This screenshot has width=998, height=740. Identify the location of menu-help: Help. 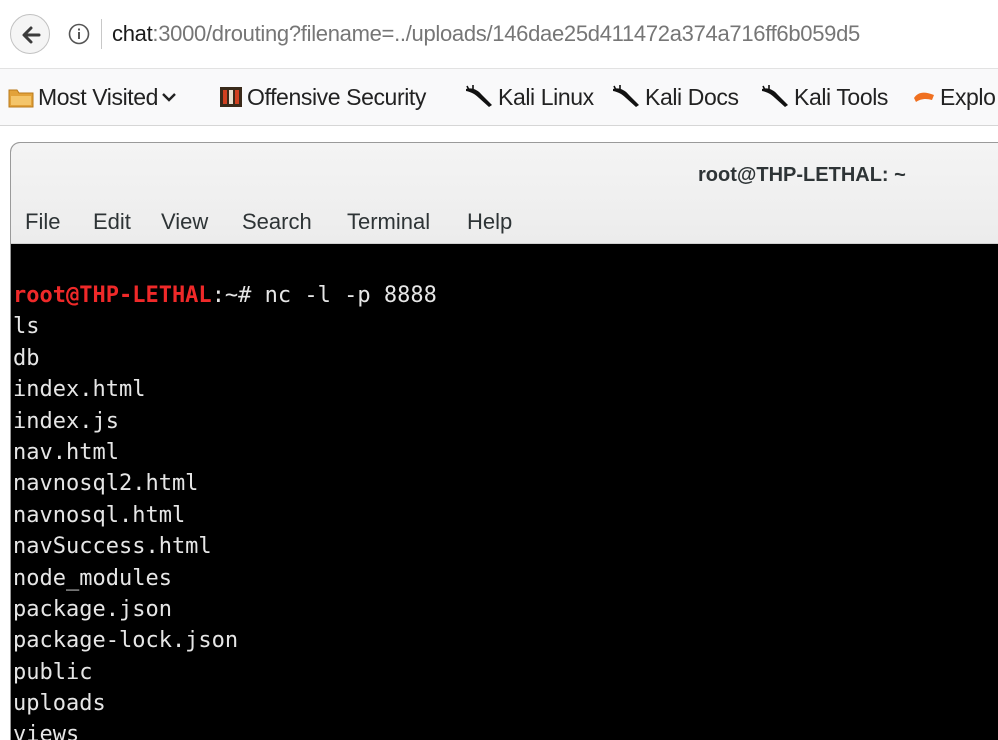
(489, 222).